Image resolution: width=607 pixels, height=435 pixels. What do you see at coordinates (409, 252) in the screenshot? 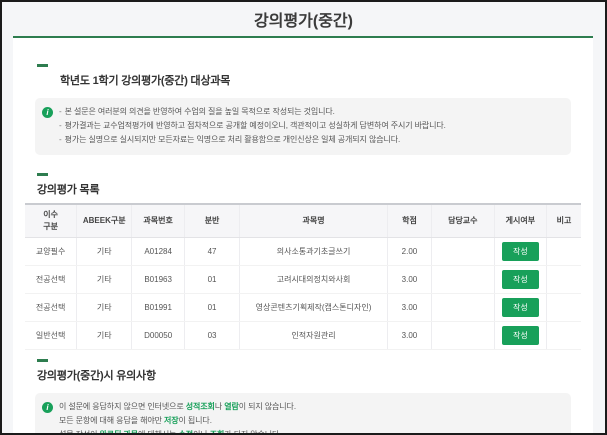
I see `table-cell: 2.00` at bounding box center [409, 252].